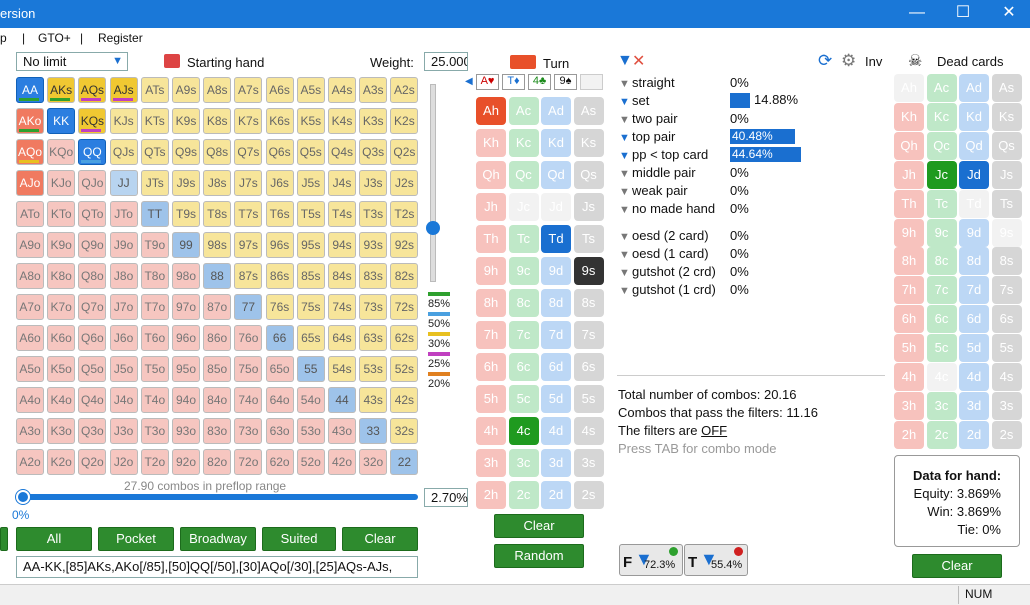 This screenshot has height=605, width=1030. What do you see at coordinates (523, 495) in the screenshot?
I see `card-2c: 2c` at bounding box center [523, 495].